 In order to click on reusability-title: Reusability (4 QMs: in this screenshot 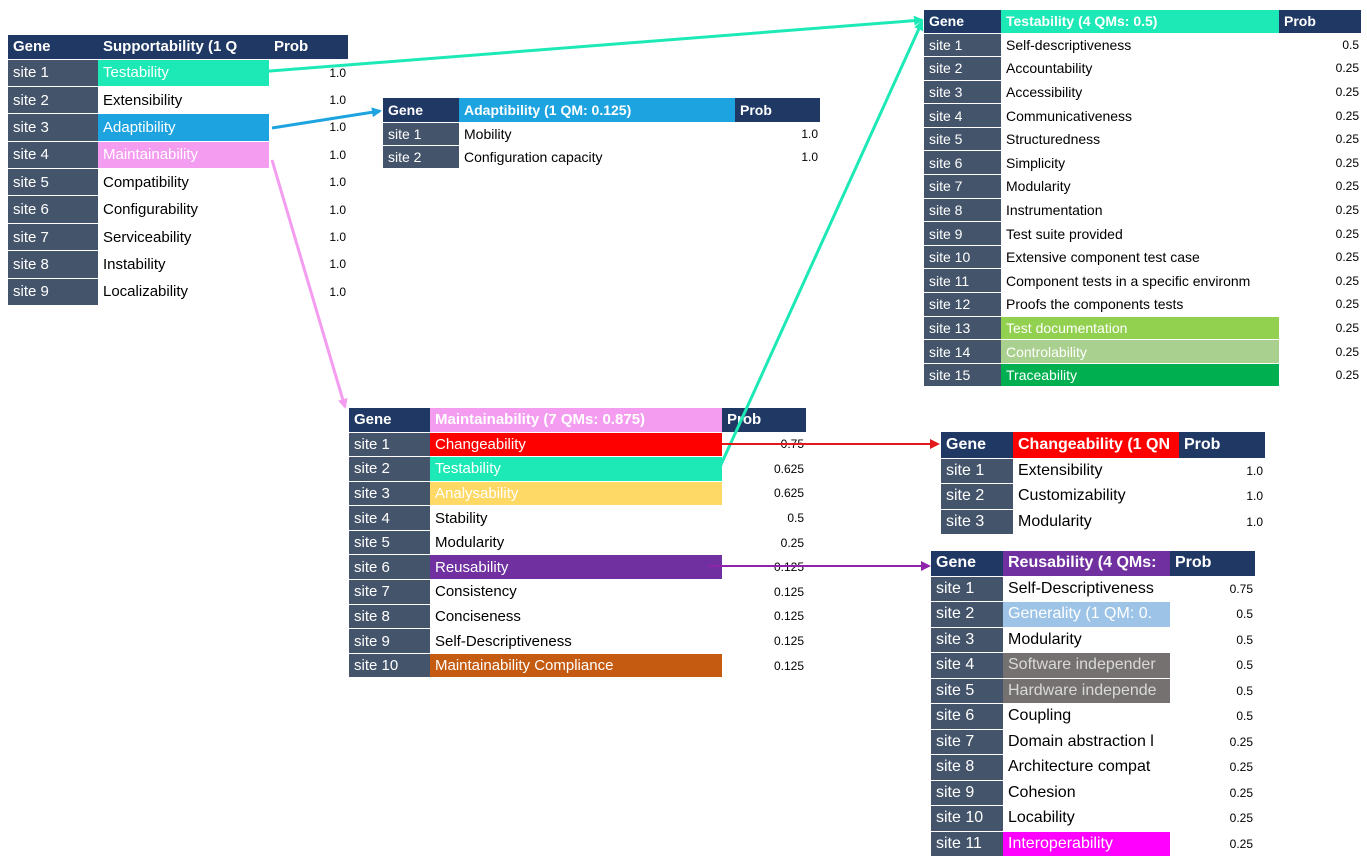, I will do `click(1086, 563)`.